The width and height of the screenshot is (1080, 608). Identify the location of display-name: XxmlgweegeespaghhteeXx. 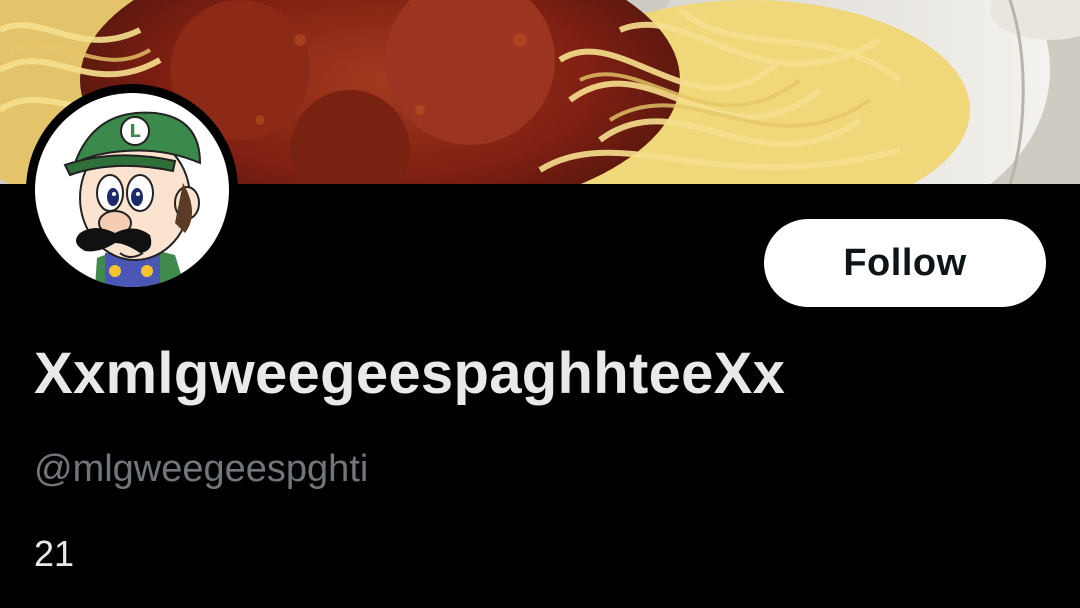
(410, 373).